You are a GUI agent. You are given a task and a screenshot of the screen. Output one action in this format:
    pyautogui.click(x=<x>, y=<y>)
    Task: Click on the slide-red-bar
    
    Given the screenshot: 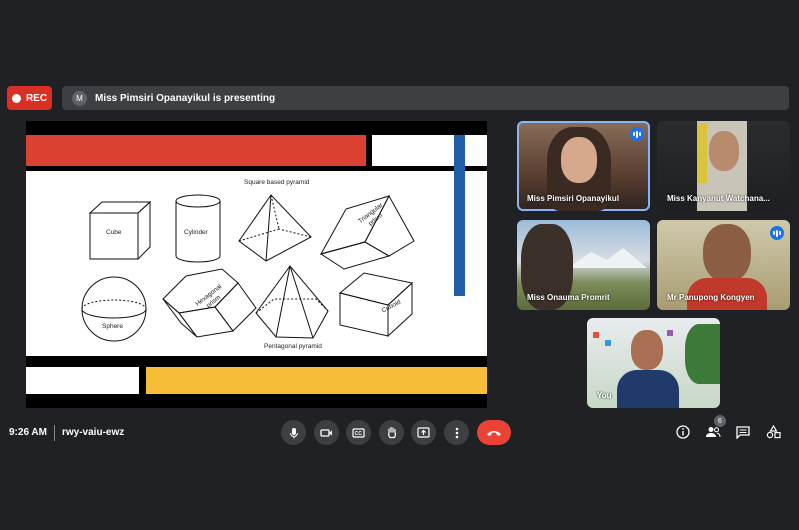 What is the action you would take?
    pyautogui.click(x=196, y=150)
    